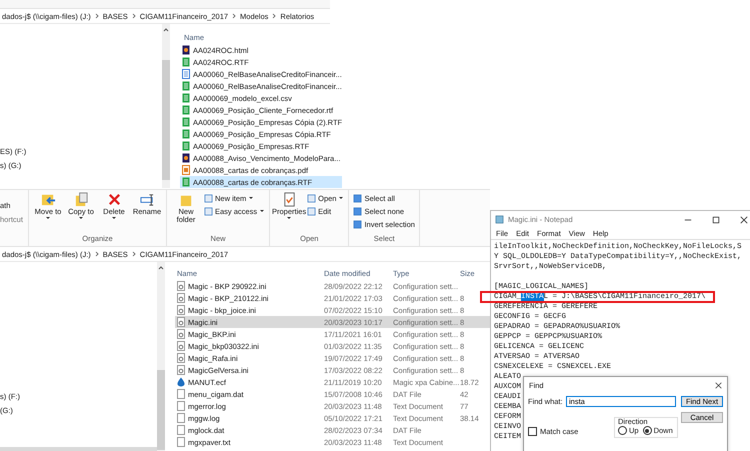 The image size is (750, 451). Describe the element at coordinates (186, 170) in the screenshot. I see `pdf-file-icon` at that location.